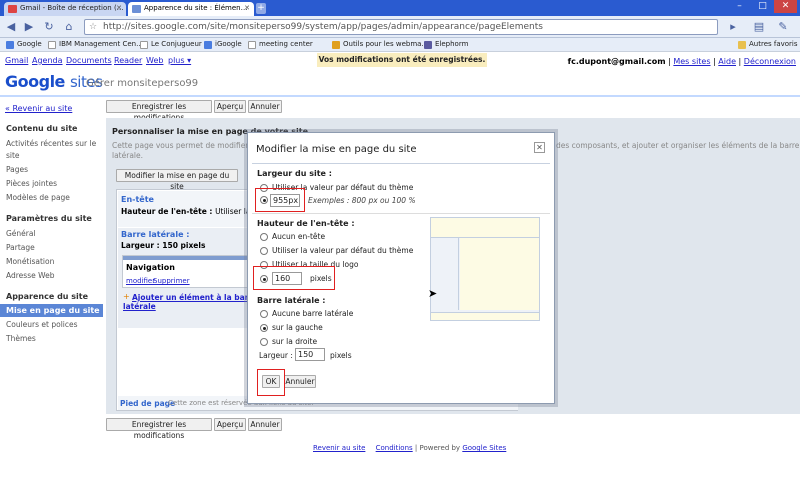 This screenshot has height=482, width=800. What do you see at coordinates (192, 271) in the screenshot?
I see `navigation-widget: Navigation modifier Supprimer` at bounding box center [192, 271].